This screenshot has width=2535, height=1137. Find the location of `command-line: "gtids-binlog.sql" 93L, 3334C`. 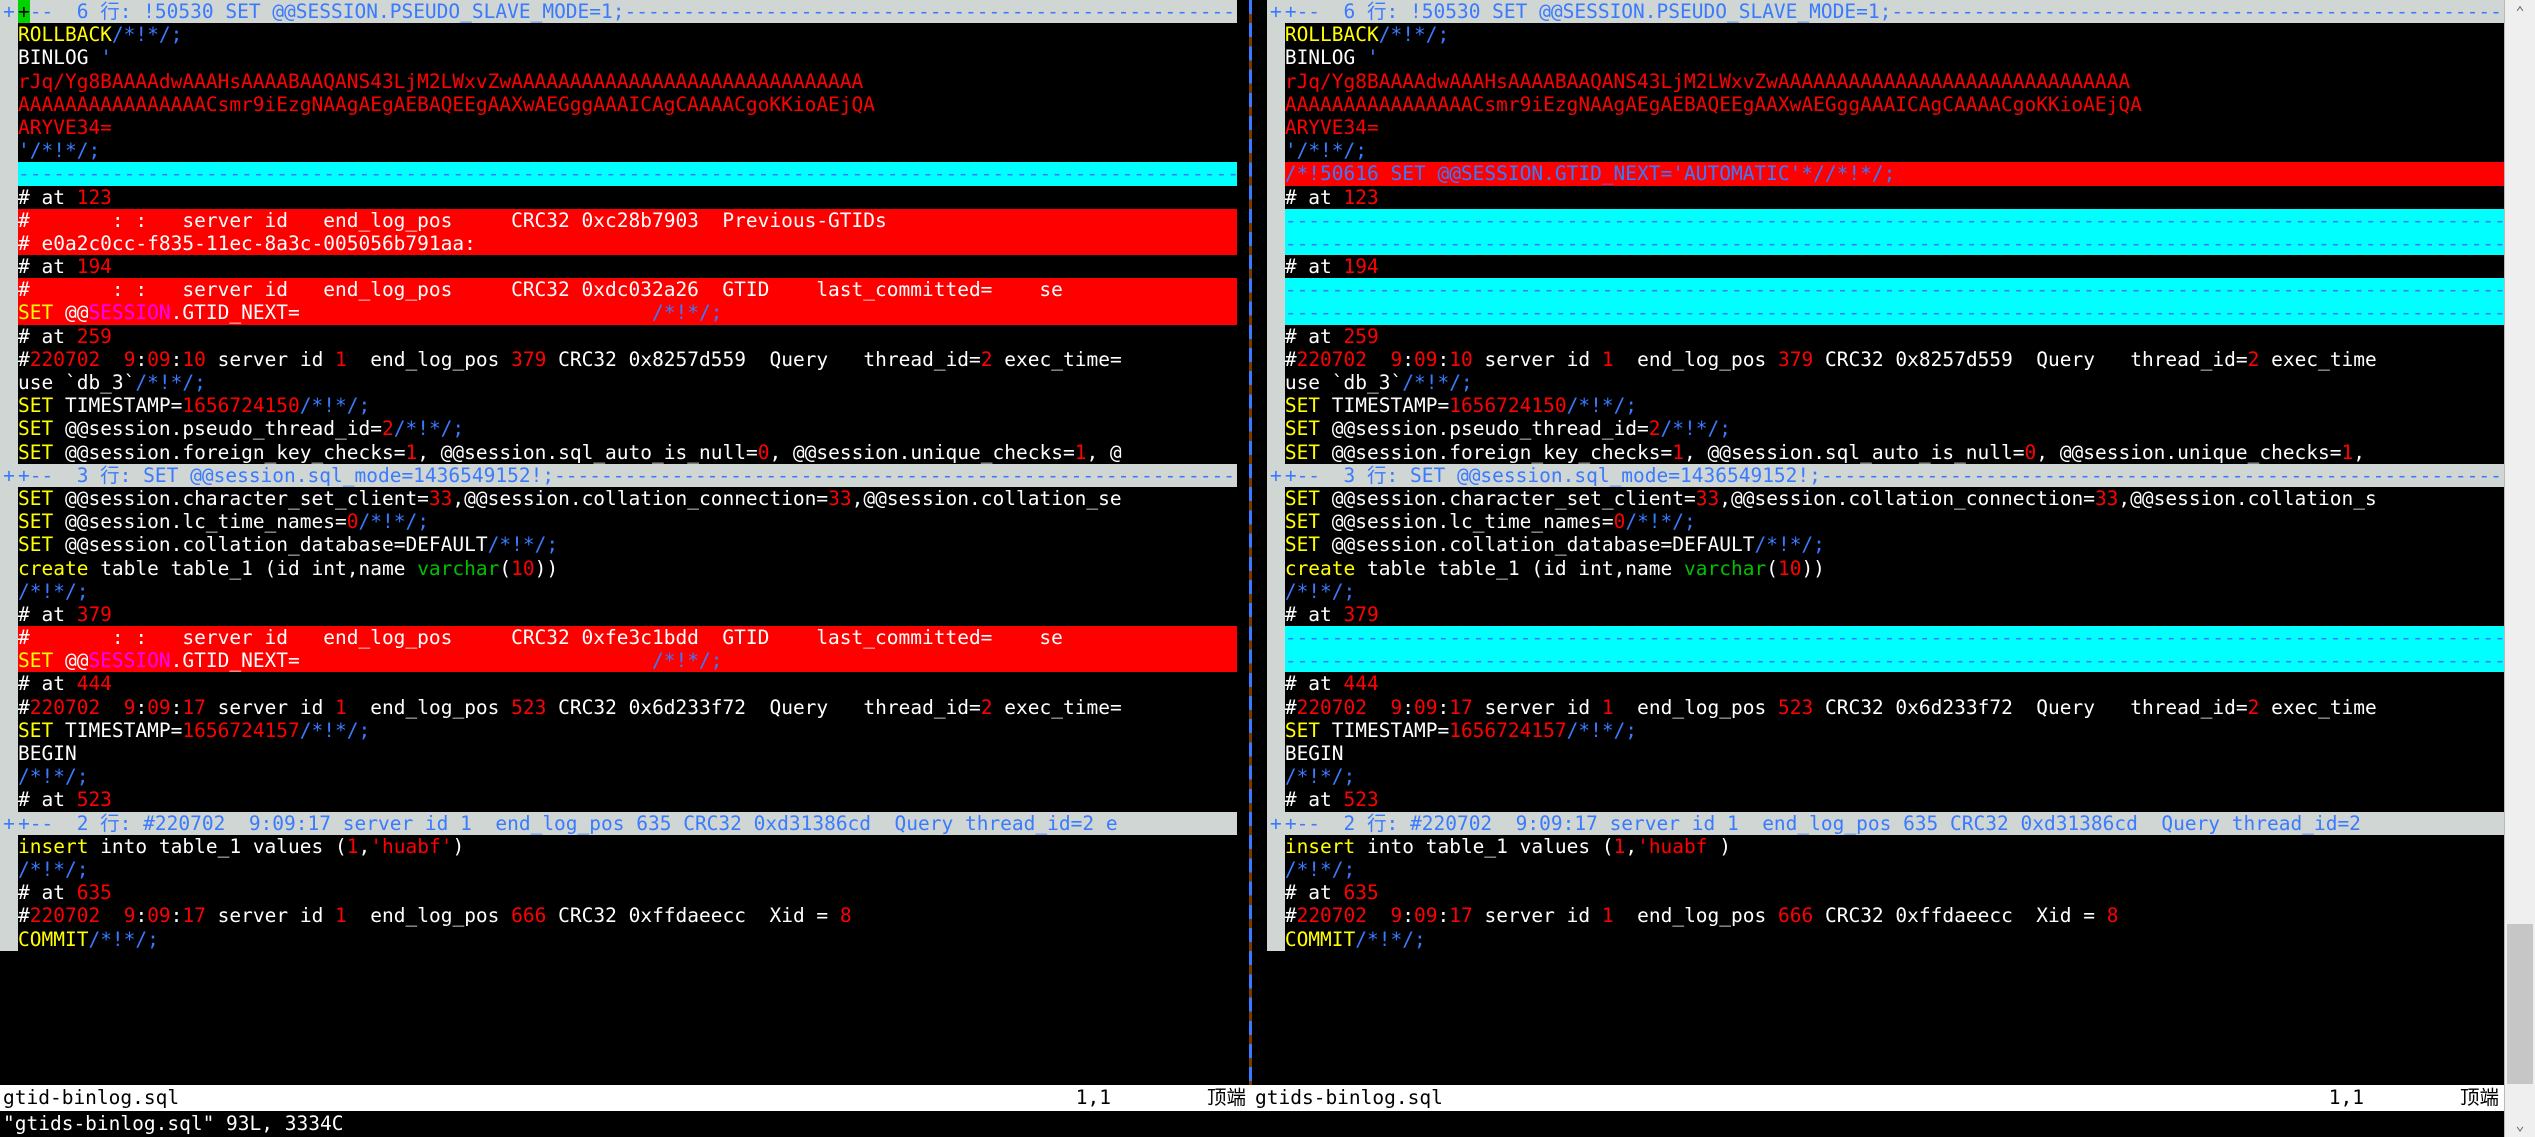

command-line: "gtids-binlog.sql" 93L, 3334C is located at coordinates (1254, 1124).